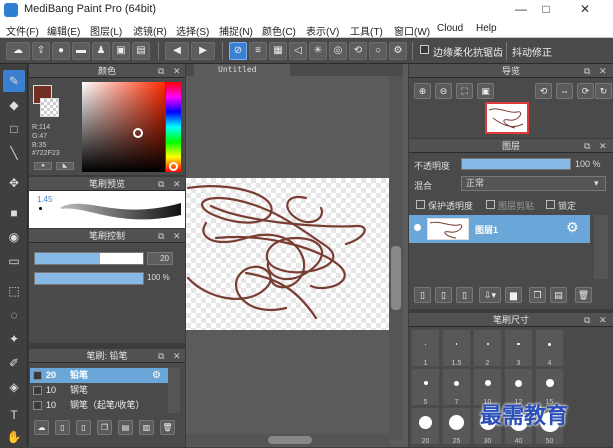 The image size is (613, 448). Describe the element at coordinates (456, 348) in the screenshot. I see `brush-size-option: 1.5` at that location.